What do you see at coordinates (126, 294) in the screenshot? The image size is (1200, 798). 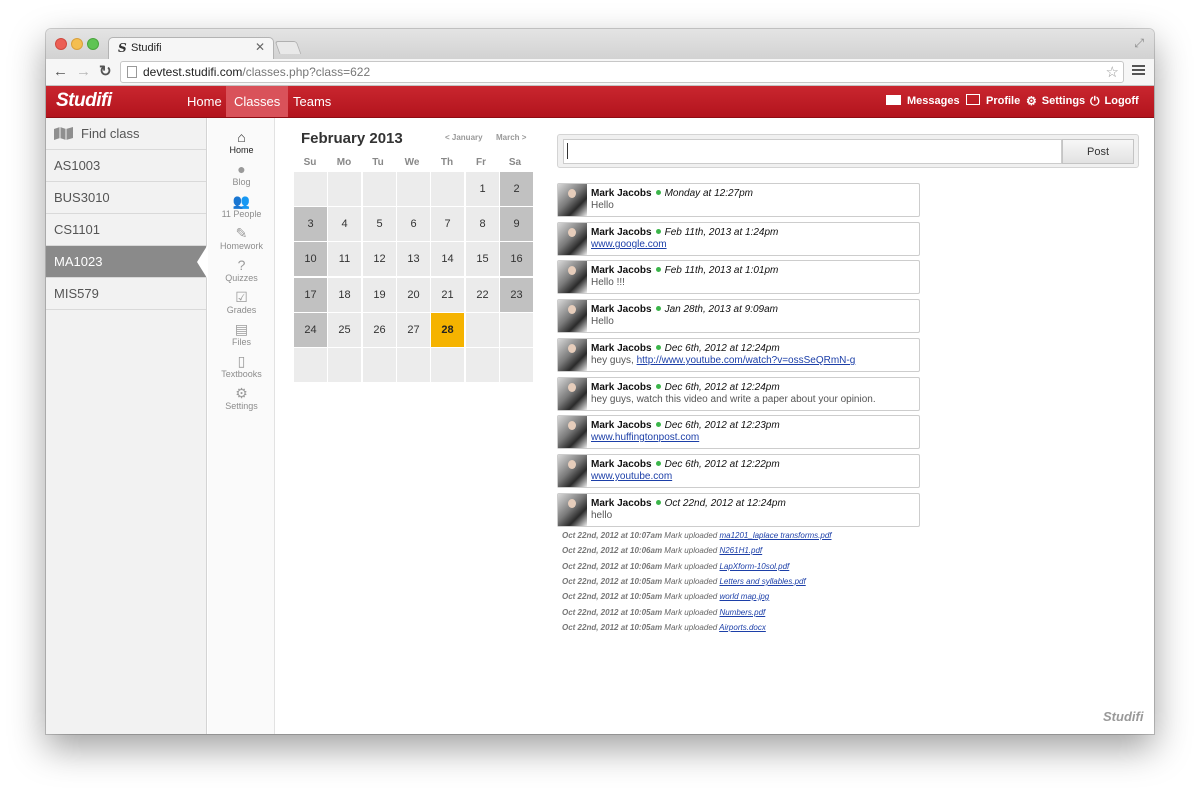 I see `class-item-mis579: MIS579` at bounding box center [126, 294].